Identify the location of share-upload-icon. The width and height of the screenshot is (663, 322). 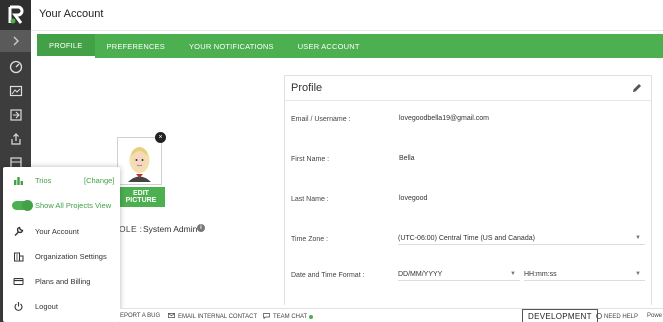
(15, 138).